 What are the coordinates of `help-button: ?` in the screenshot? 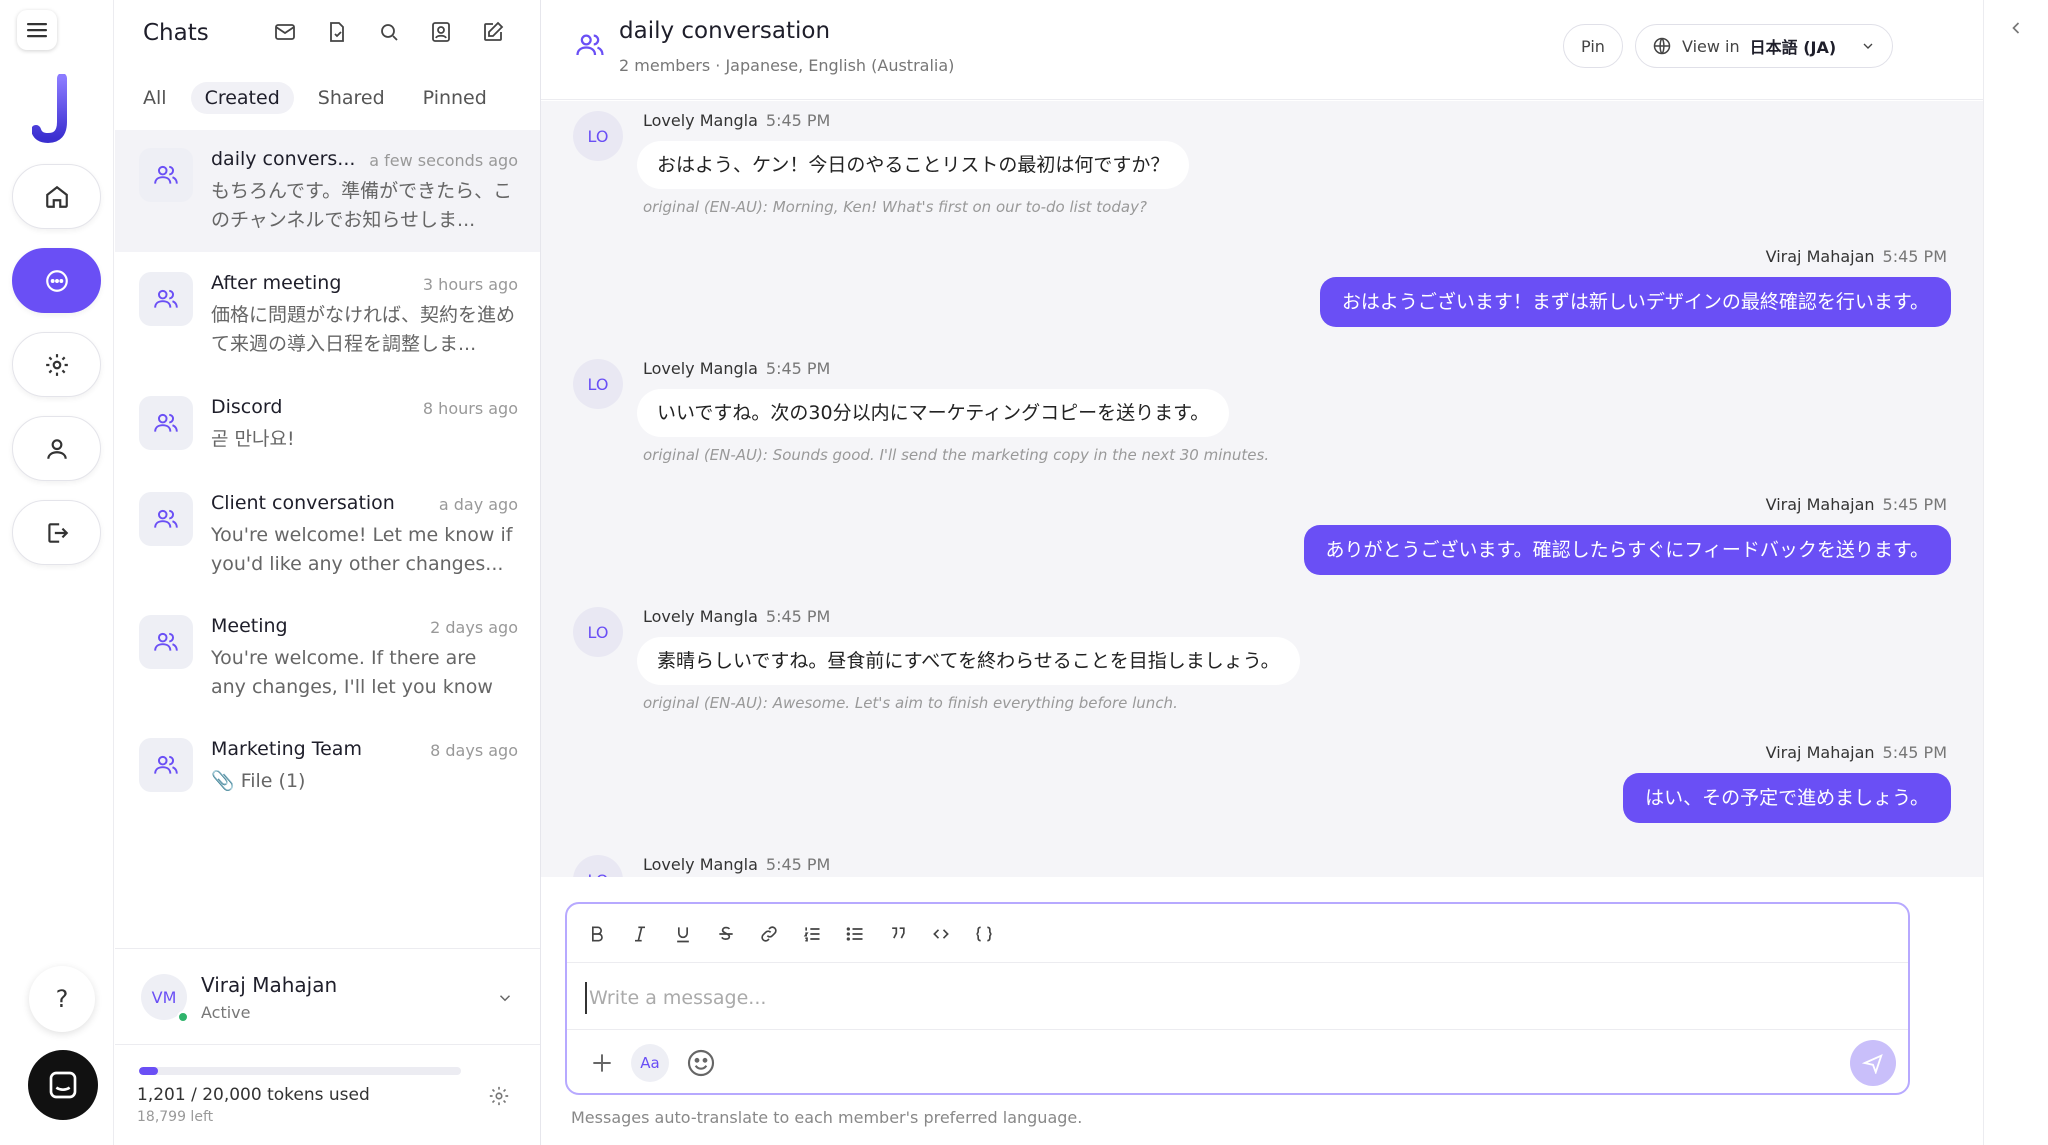 It's located at (62, 999).